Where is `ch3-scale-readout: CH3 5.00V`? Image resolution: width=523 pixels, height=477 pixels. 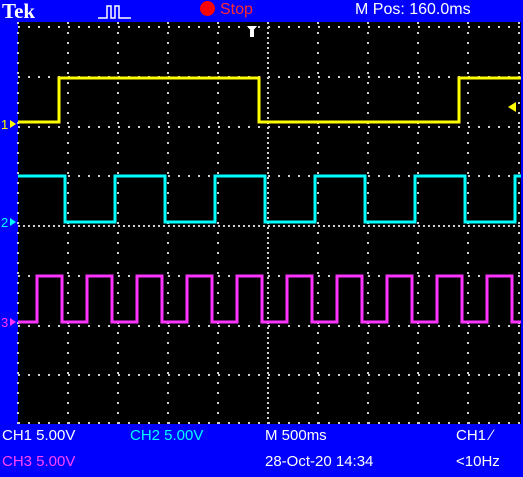 ch3-scale-readout: CH3 5.00V is located at coordinates (39, 461).